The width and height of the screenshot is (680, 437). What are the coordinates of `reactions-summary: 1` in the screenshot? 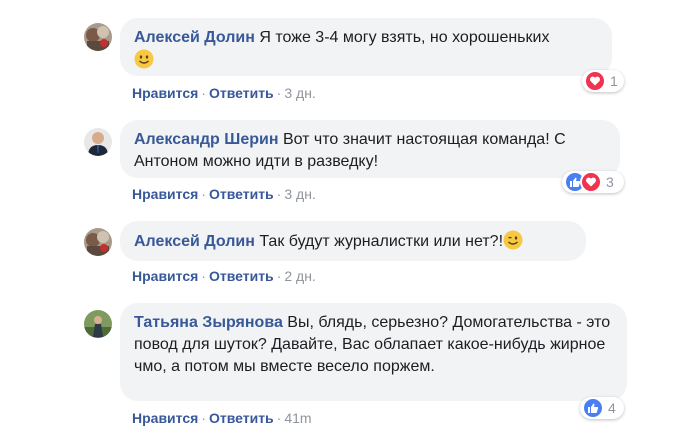 It's located at (603, 81).